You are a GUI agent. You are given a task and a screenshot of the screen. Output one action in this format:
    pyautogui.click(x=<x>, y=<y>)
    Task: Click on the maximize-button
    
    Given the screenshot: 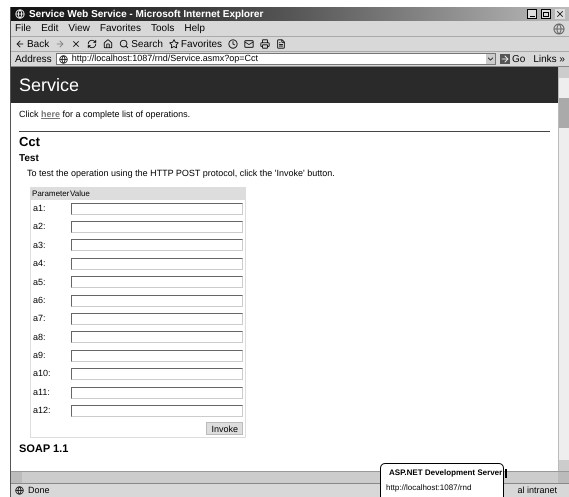 What is the action you would take?
    pyautogui.click(x=546, y=14)
    